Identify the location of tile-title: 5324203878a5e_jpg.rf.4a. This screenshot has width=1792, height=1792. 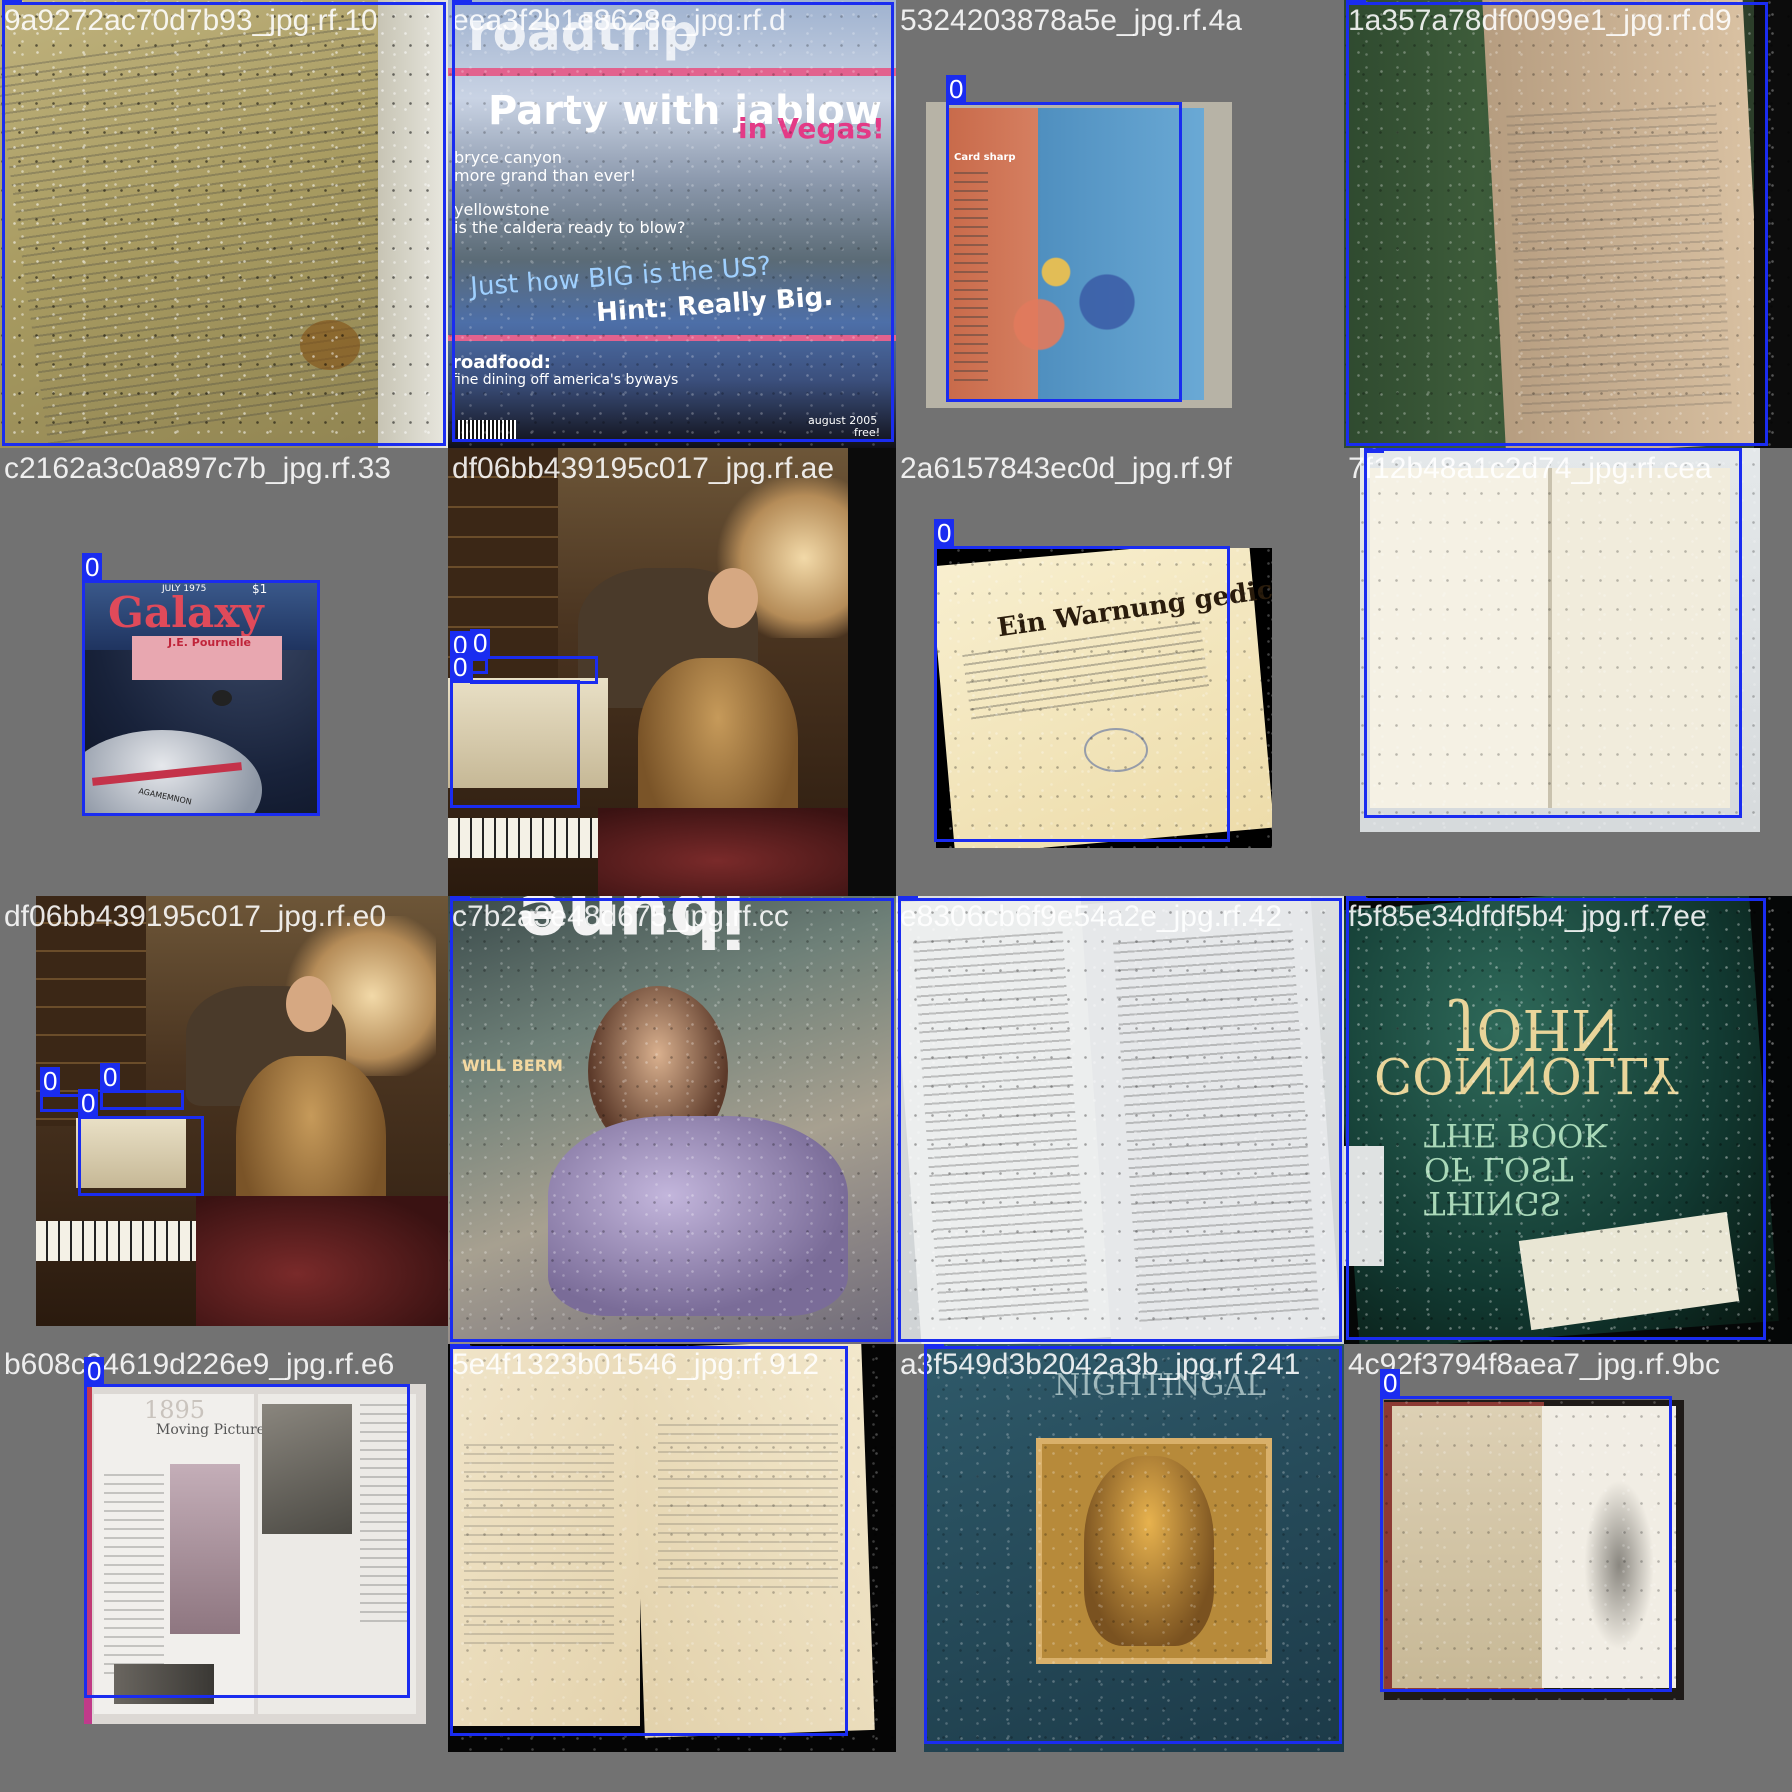
(1071, 20).